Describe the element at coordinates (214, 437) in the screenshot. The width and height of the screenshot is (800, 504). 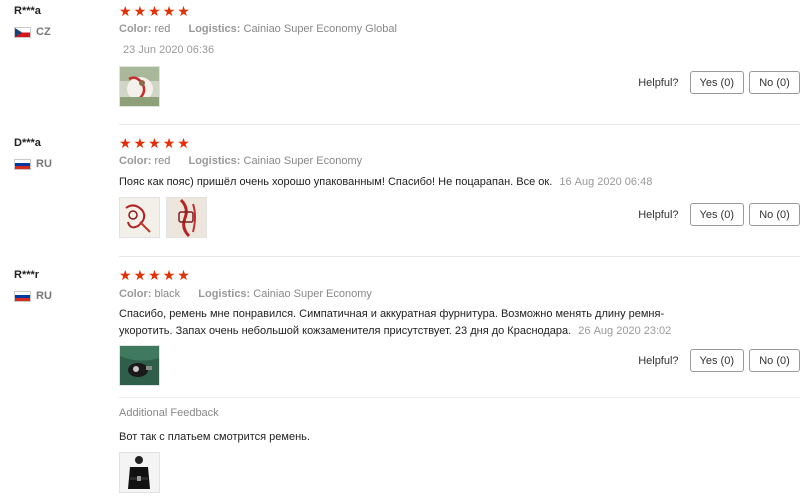
I see `additional-feedback-text: Вот так с платьем смотрится ремень.` at that location.